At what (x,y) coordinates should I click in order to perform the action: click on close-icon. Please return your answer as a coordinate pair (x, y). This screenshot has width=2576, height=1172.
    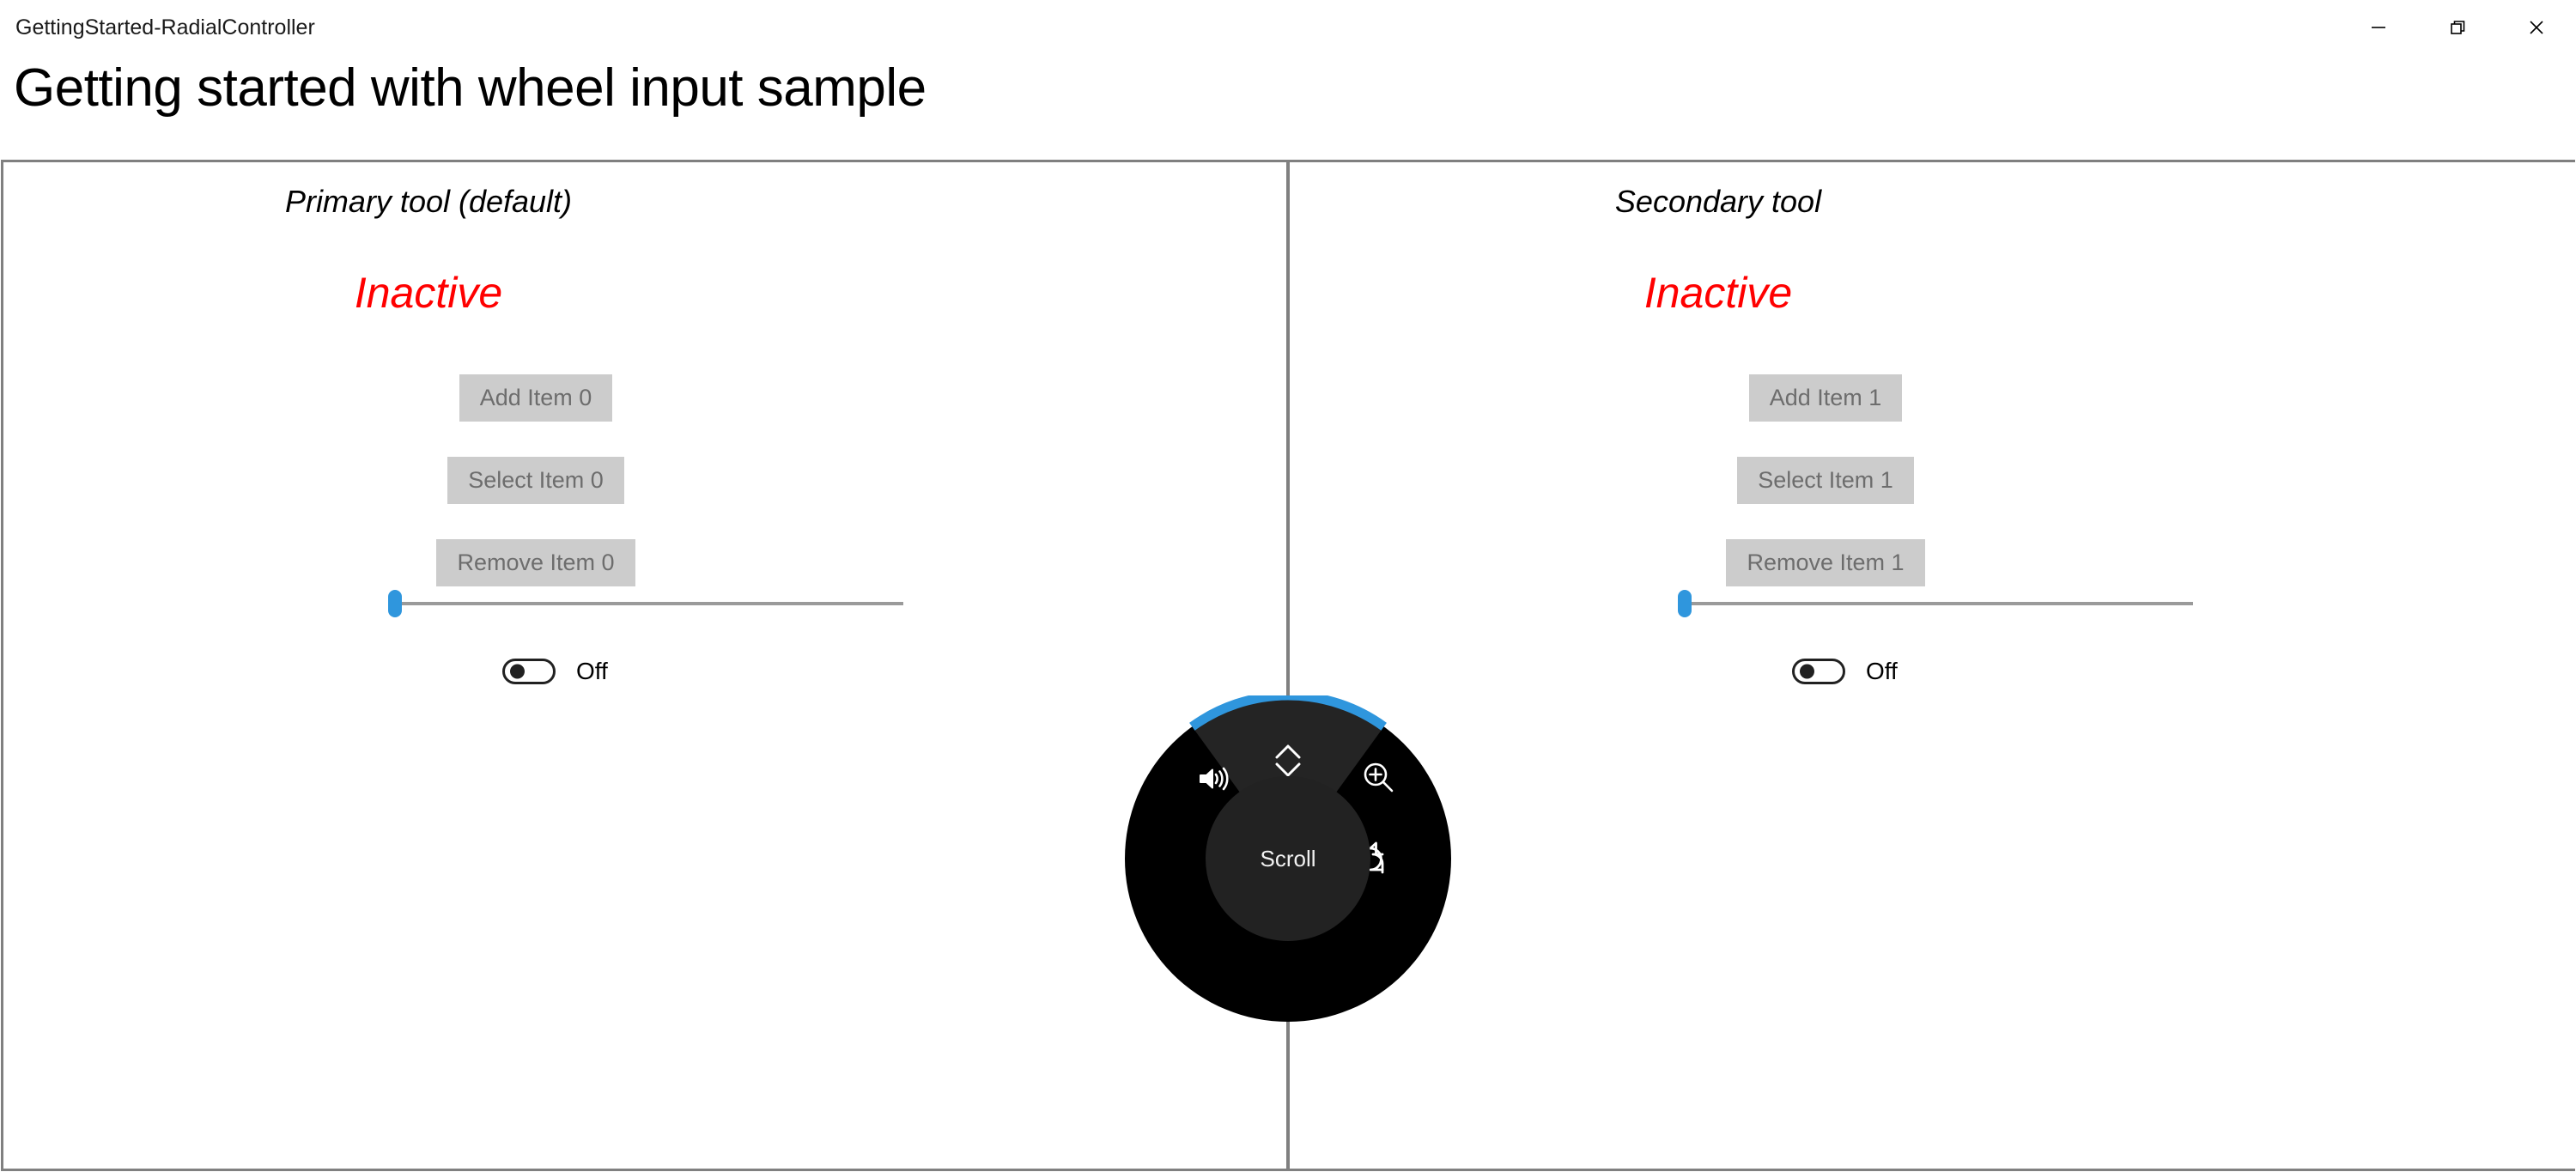
    Looking at the image, I should click on (2536, 27).